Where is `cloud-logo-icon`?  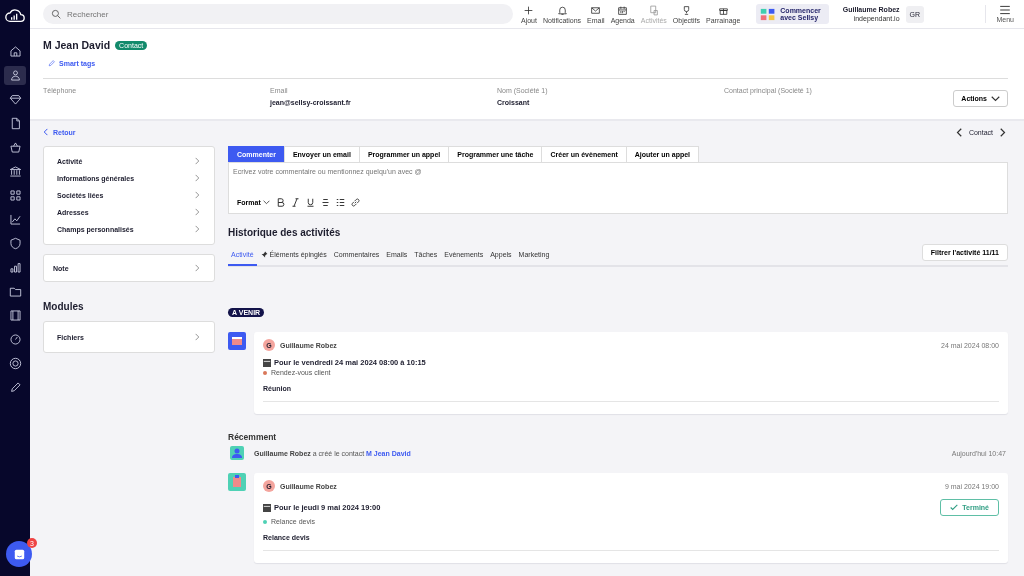
cloud-logo-icon is located at coordinates (15, 15).